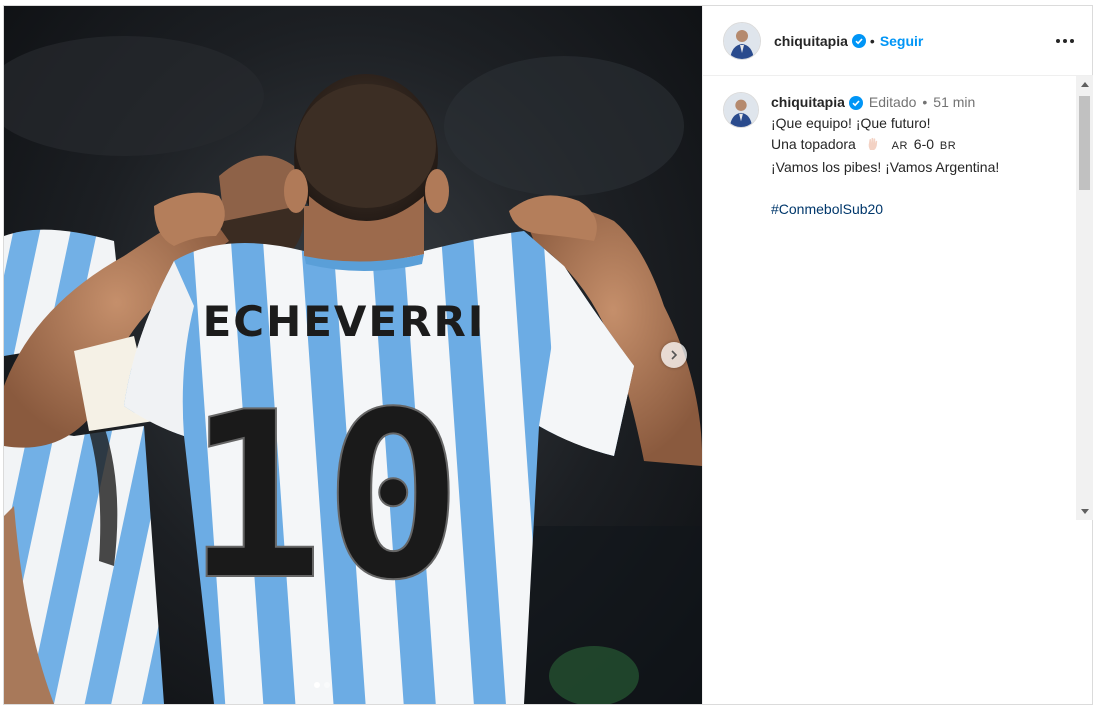 The image size is (1103, 720). What do you see at coordinates (813, 144) in the screenshot?
I see `caption-line: Una topadora` at bounding box center [813, 144].